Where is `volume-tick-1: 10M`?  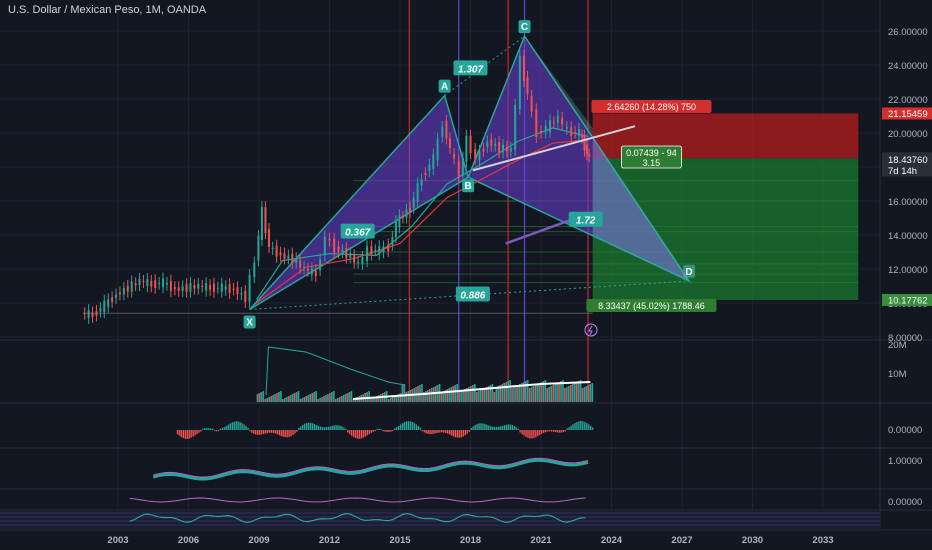 volume-tick-1: 10M is located at coordinates (897, 374).